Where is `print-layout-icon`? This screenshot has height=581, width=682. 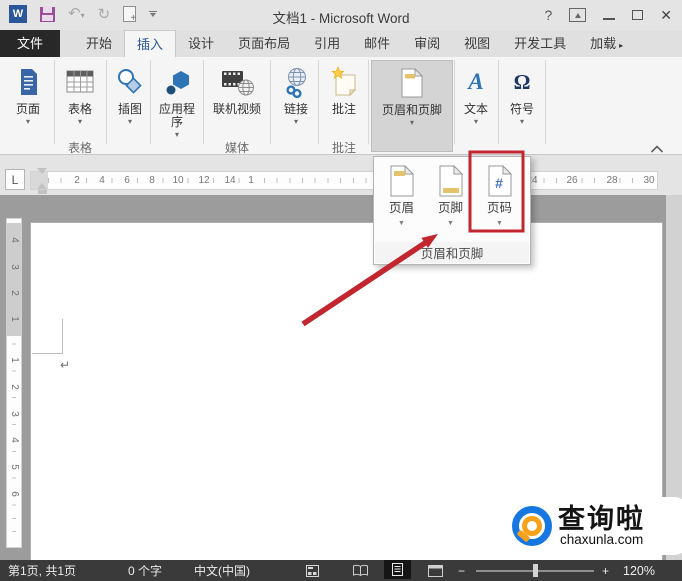 print-layout-icon is located at coordinates (397, 569).